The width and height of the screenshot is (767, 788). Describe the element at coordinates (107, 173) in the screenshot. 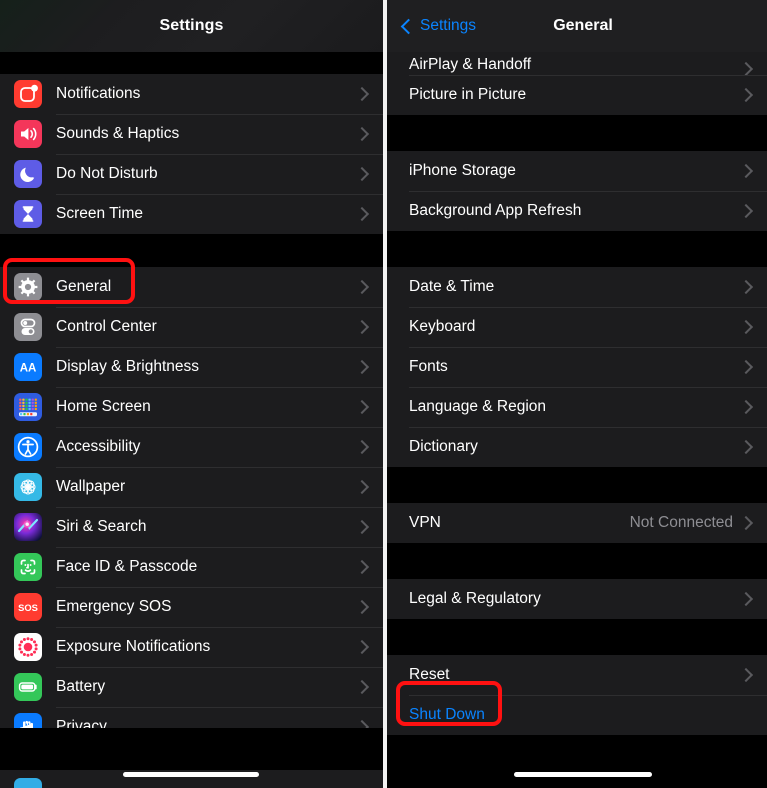

I see `settings-row-label: Do Not Disturb` at that location.